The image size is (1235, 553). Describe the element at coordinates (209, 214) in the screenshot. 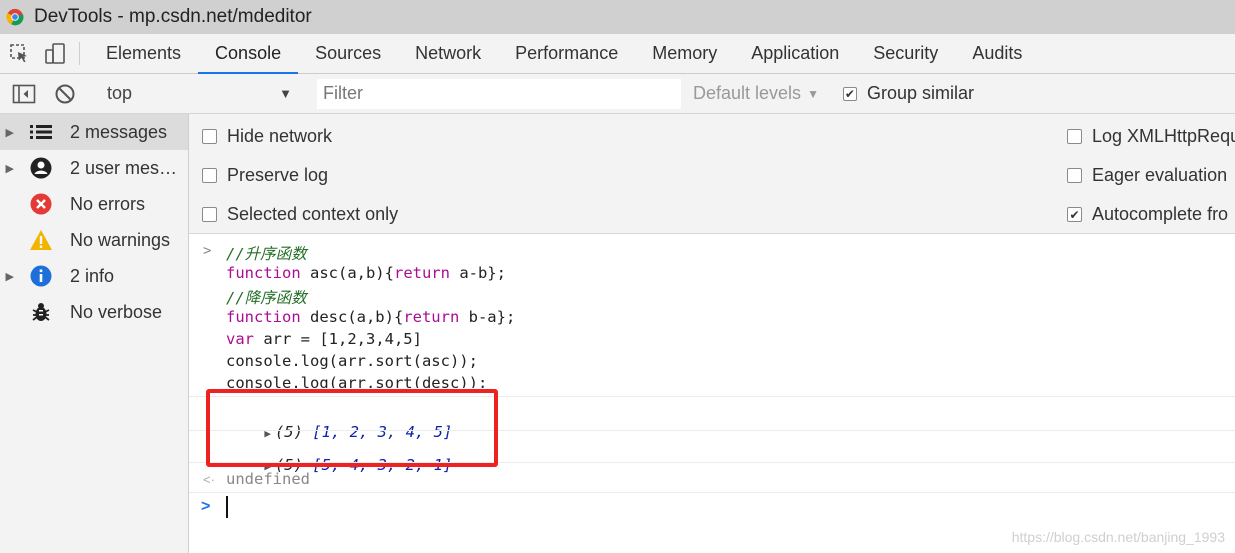

I see `selected-context-checkbox` at that location.